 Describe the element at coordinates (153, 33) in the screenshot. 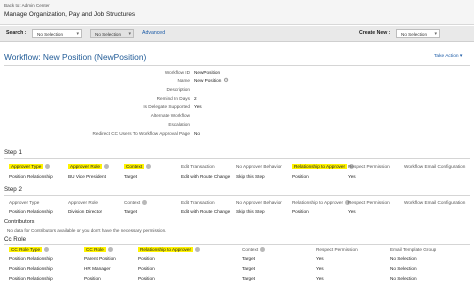

I see `advanced-link: Advanced` at that location.